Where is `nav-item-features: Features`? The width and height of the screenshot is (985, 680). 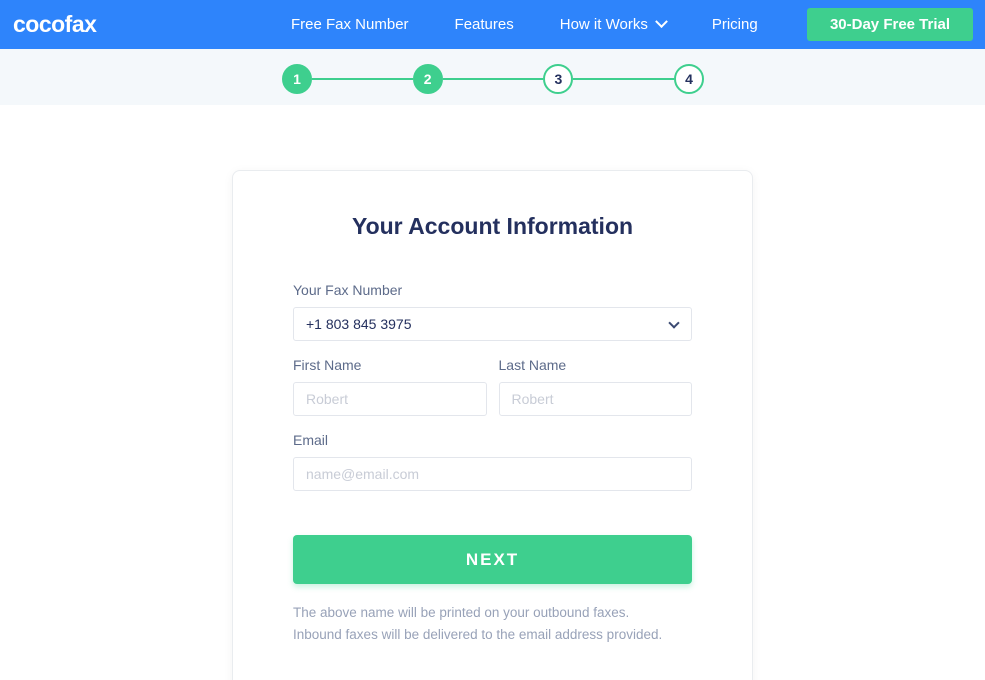
nav-item-features: Features is located at coordinates (484, 24).